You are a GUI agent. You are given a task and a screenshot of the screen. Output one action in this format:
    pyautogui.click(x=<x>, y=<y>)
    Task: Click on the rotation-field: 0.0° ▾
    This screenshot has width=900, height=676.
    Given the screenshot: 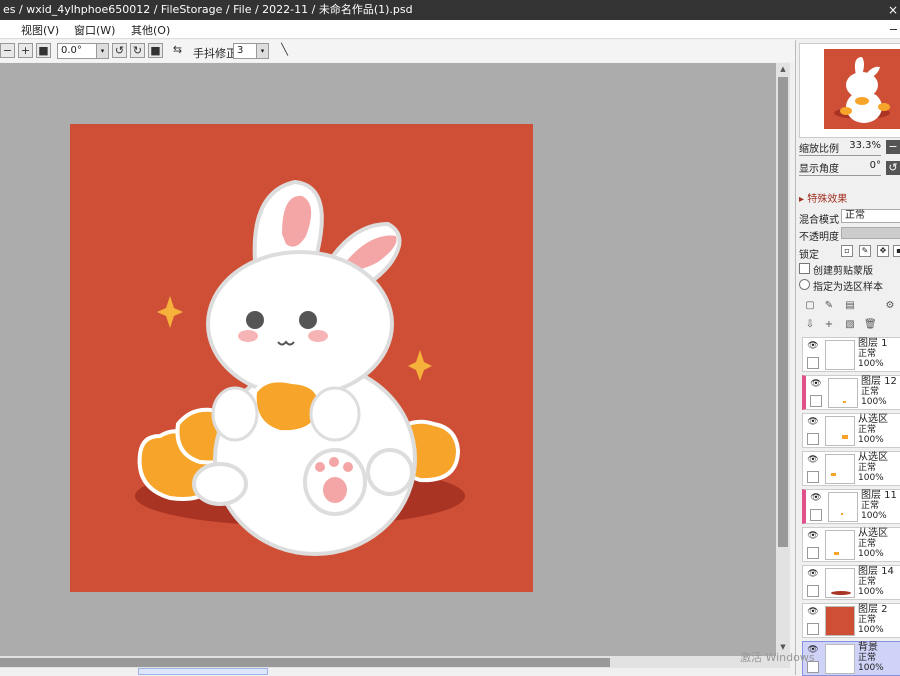 What is the action you would take?
    pyautogui.click(x=83, y=51)
    